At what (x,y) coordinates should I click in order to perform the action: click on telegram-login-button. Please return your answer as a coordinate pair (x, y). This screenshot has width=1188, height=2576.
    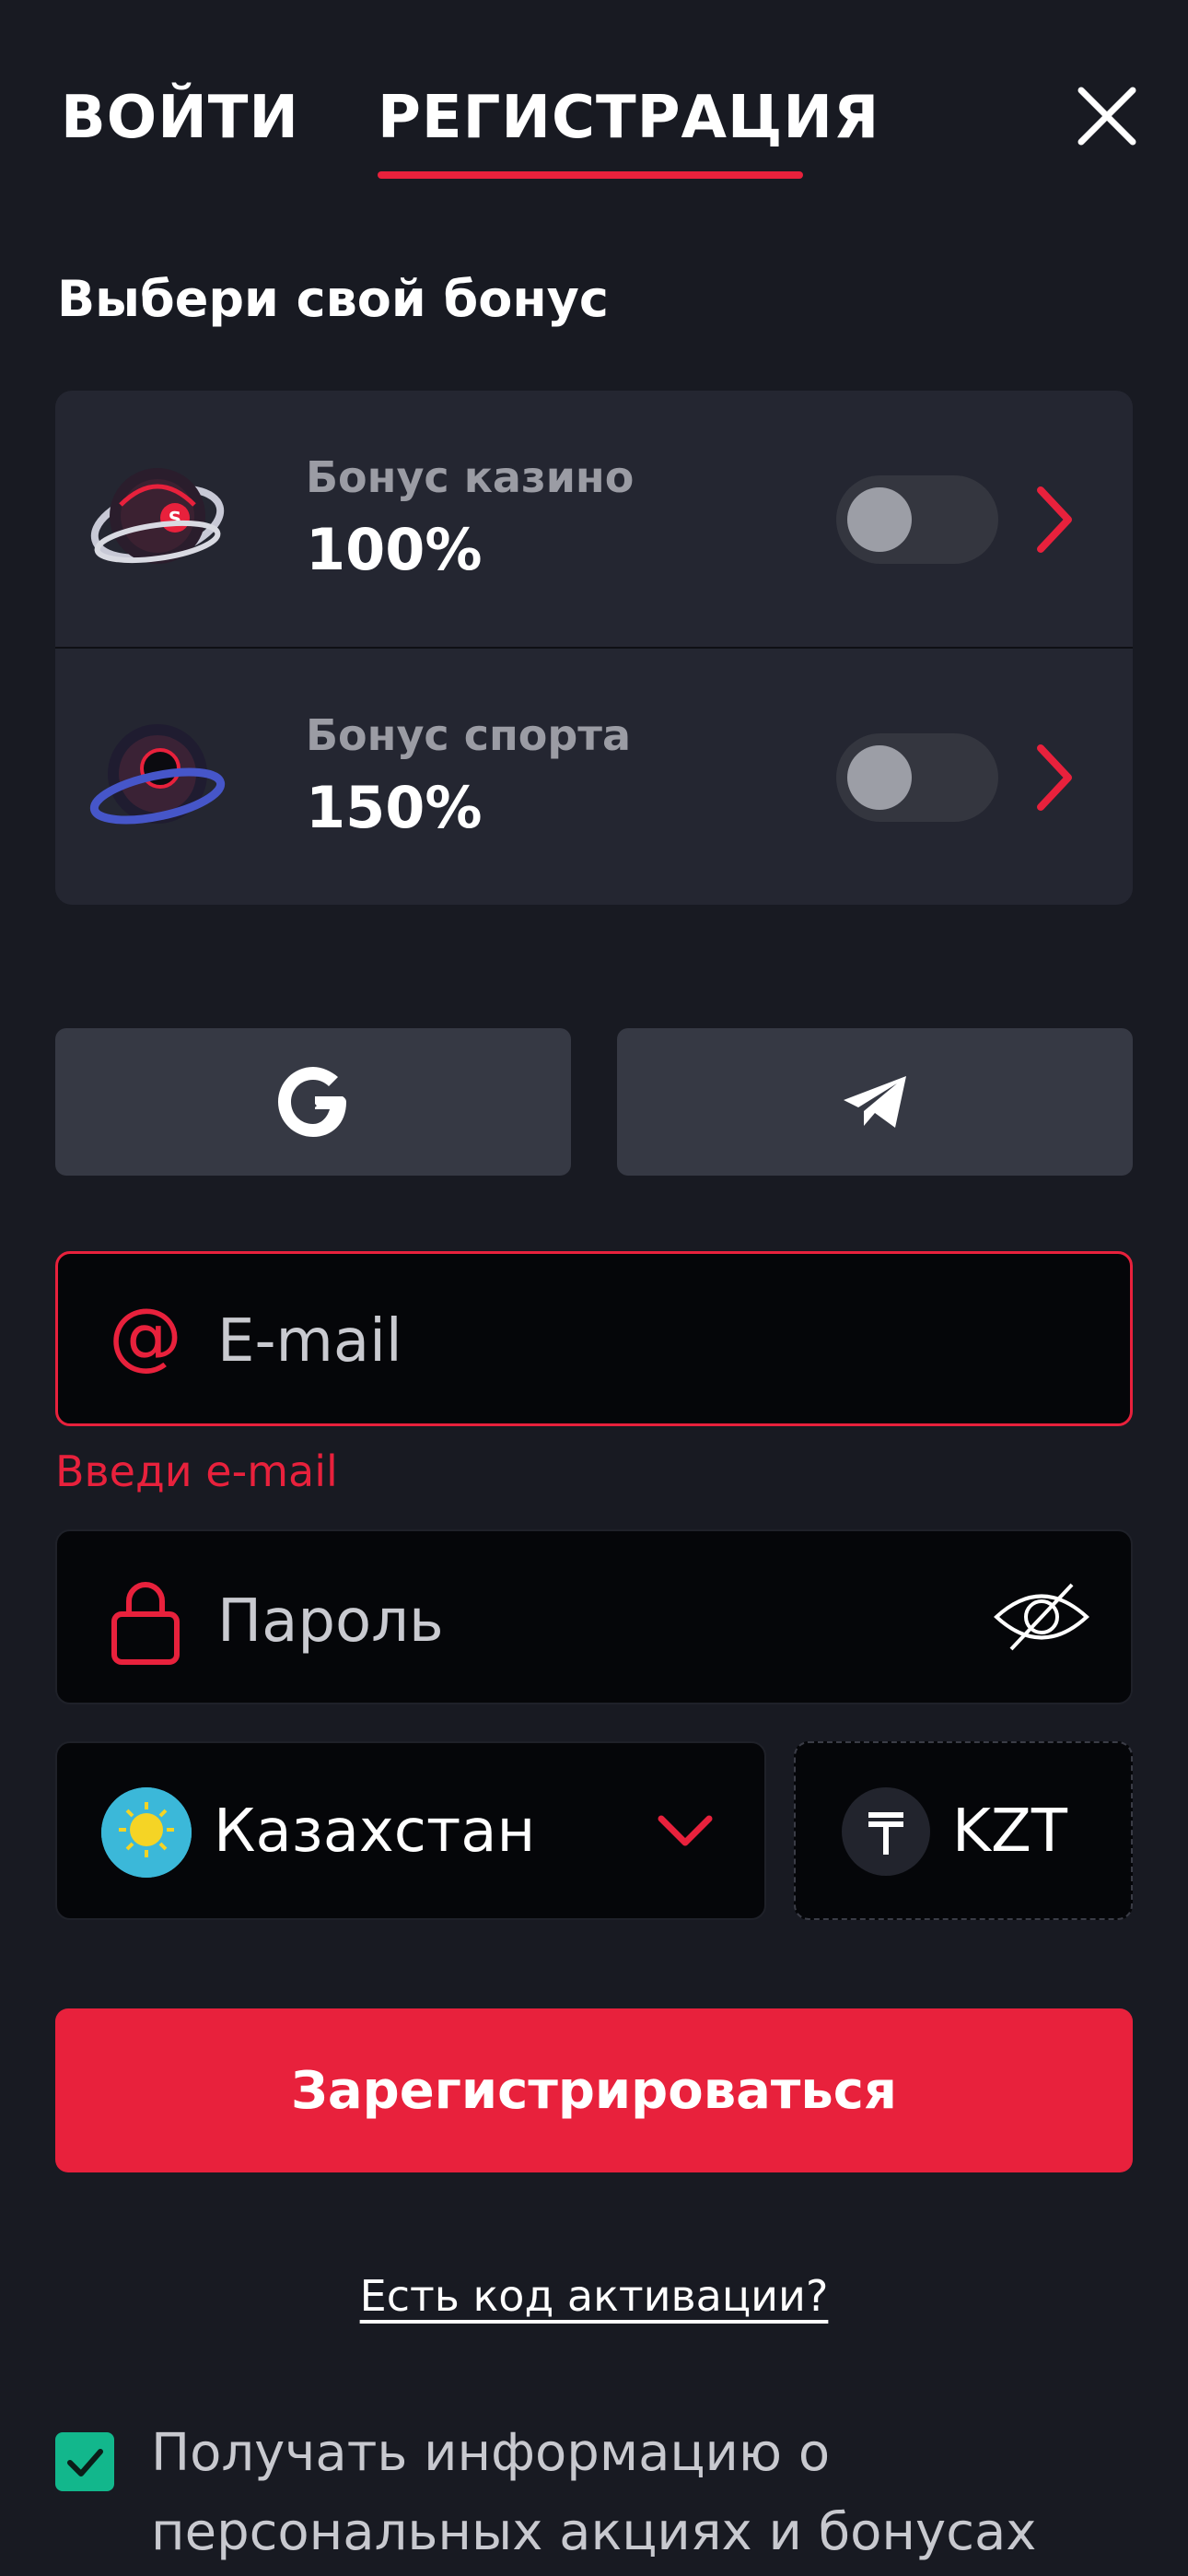
    Looking at the image, I should click on (875, 1102).